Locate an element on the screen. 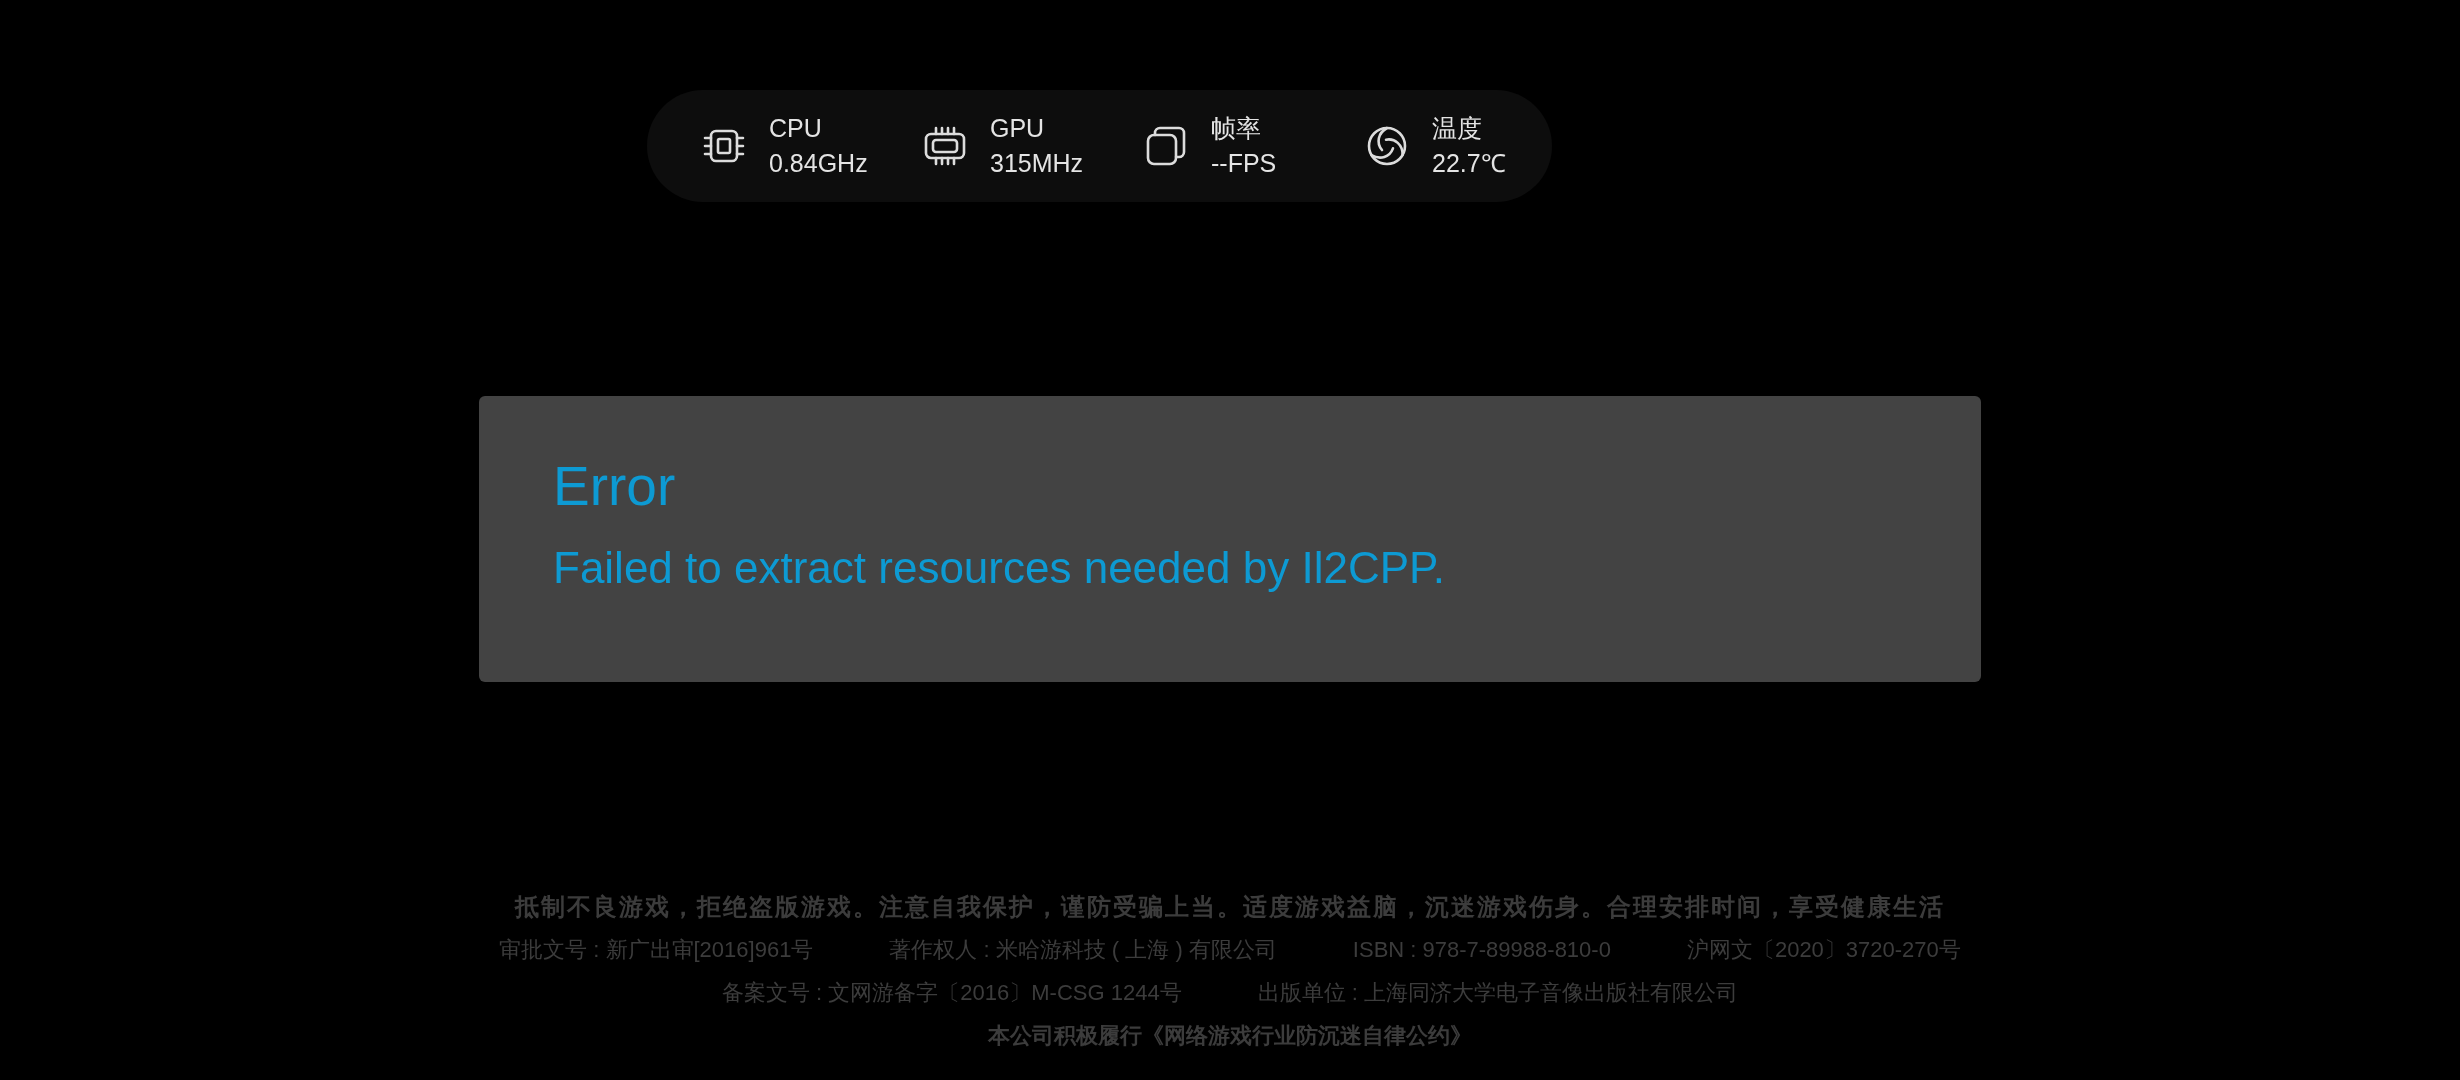  notice-text: 备案文号 : 文网游备字〔2016〕M-CSG 1244号 is located at coordinates (952, 993).